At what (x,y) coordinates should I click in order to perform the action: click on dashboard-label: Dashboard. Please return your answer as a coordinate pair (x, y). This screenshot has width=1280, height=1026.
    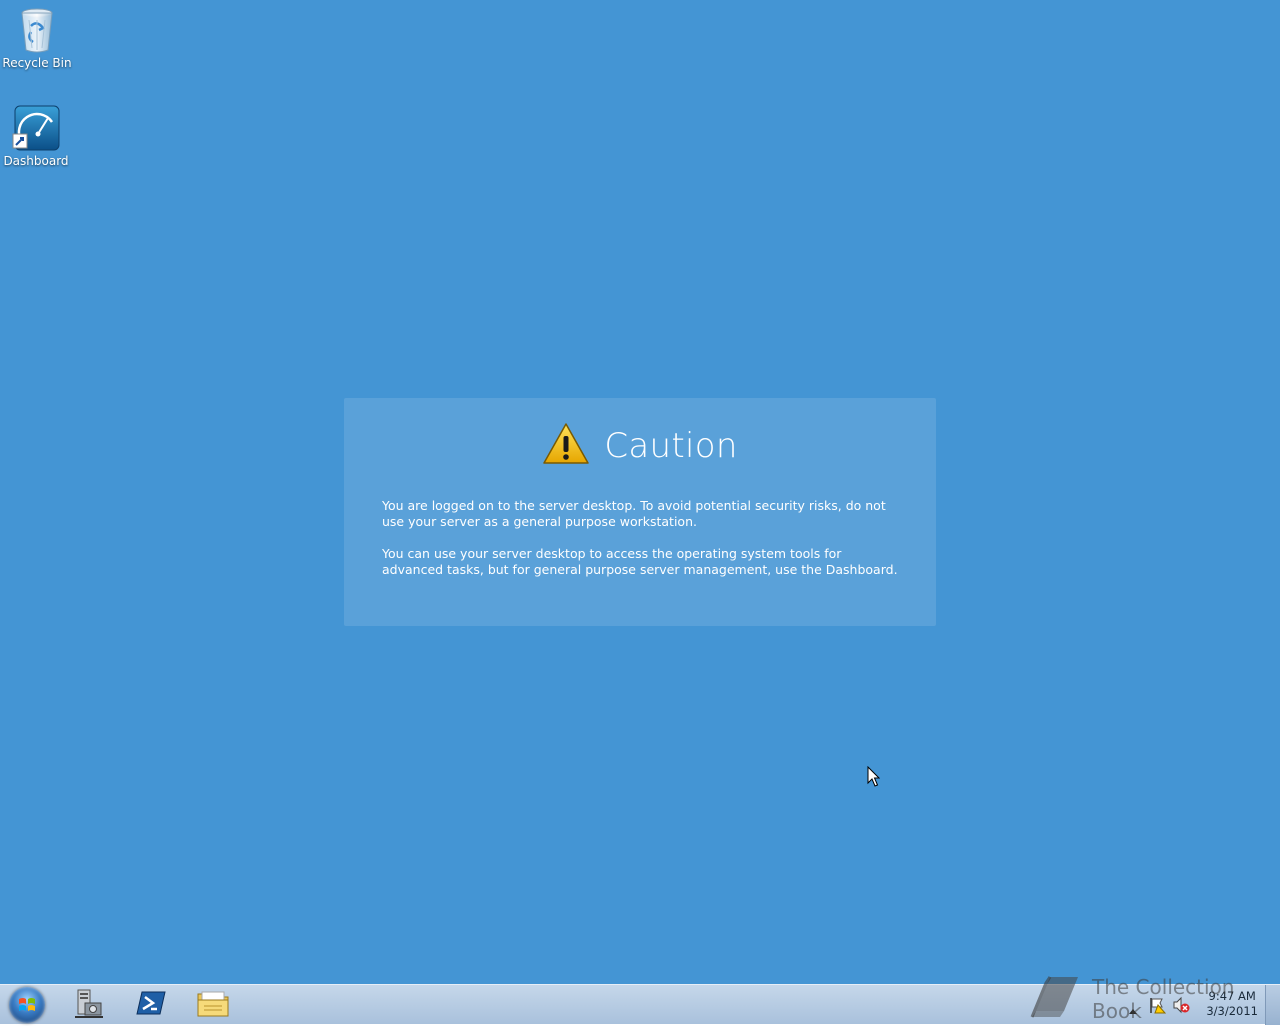
    Looking at the image, I should click on (36, 161).